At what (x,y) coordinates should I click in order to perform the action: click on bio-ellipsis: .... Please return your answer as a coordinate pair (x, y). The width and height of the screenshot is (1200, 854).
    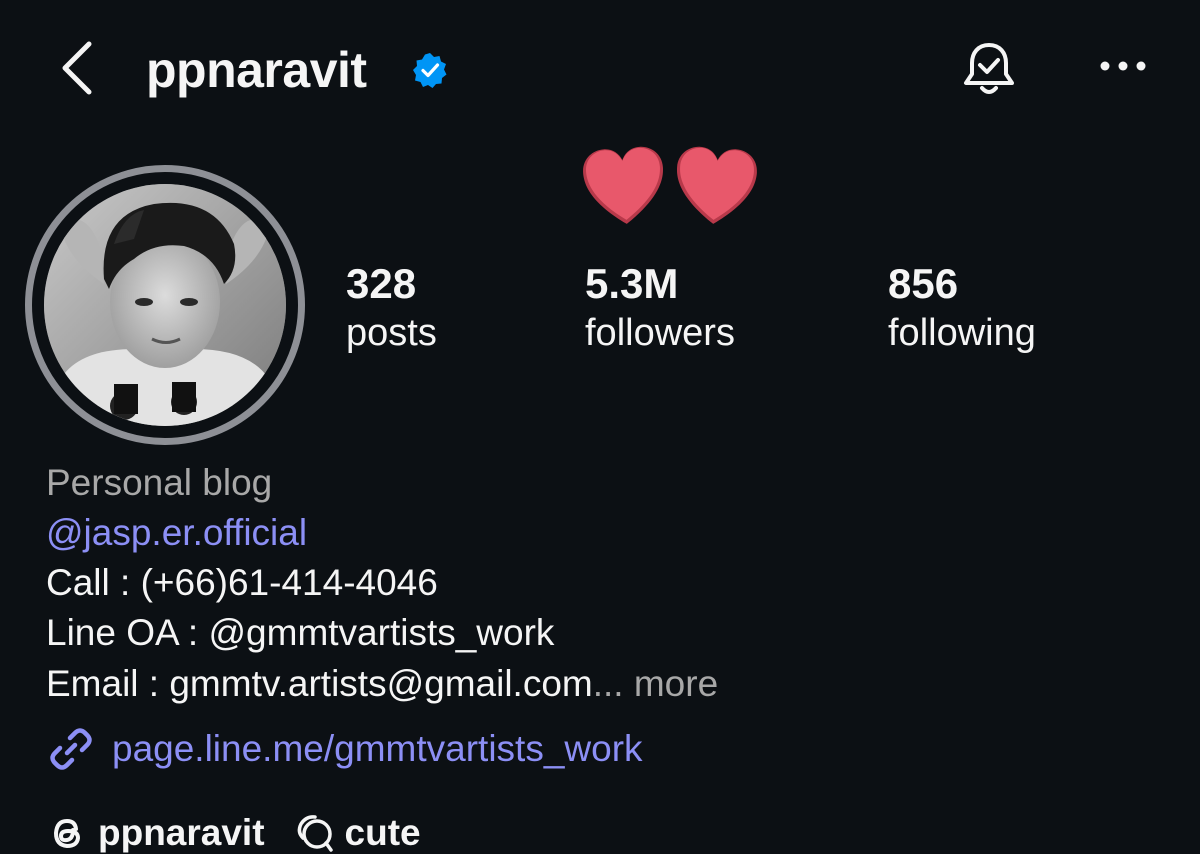
    Looking at the image, I should click on (608, 683).